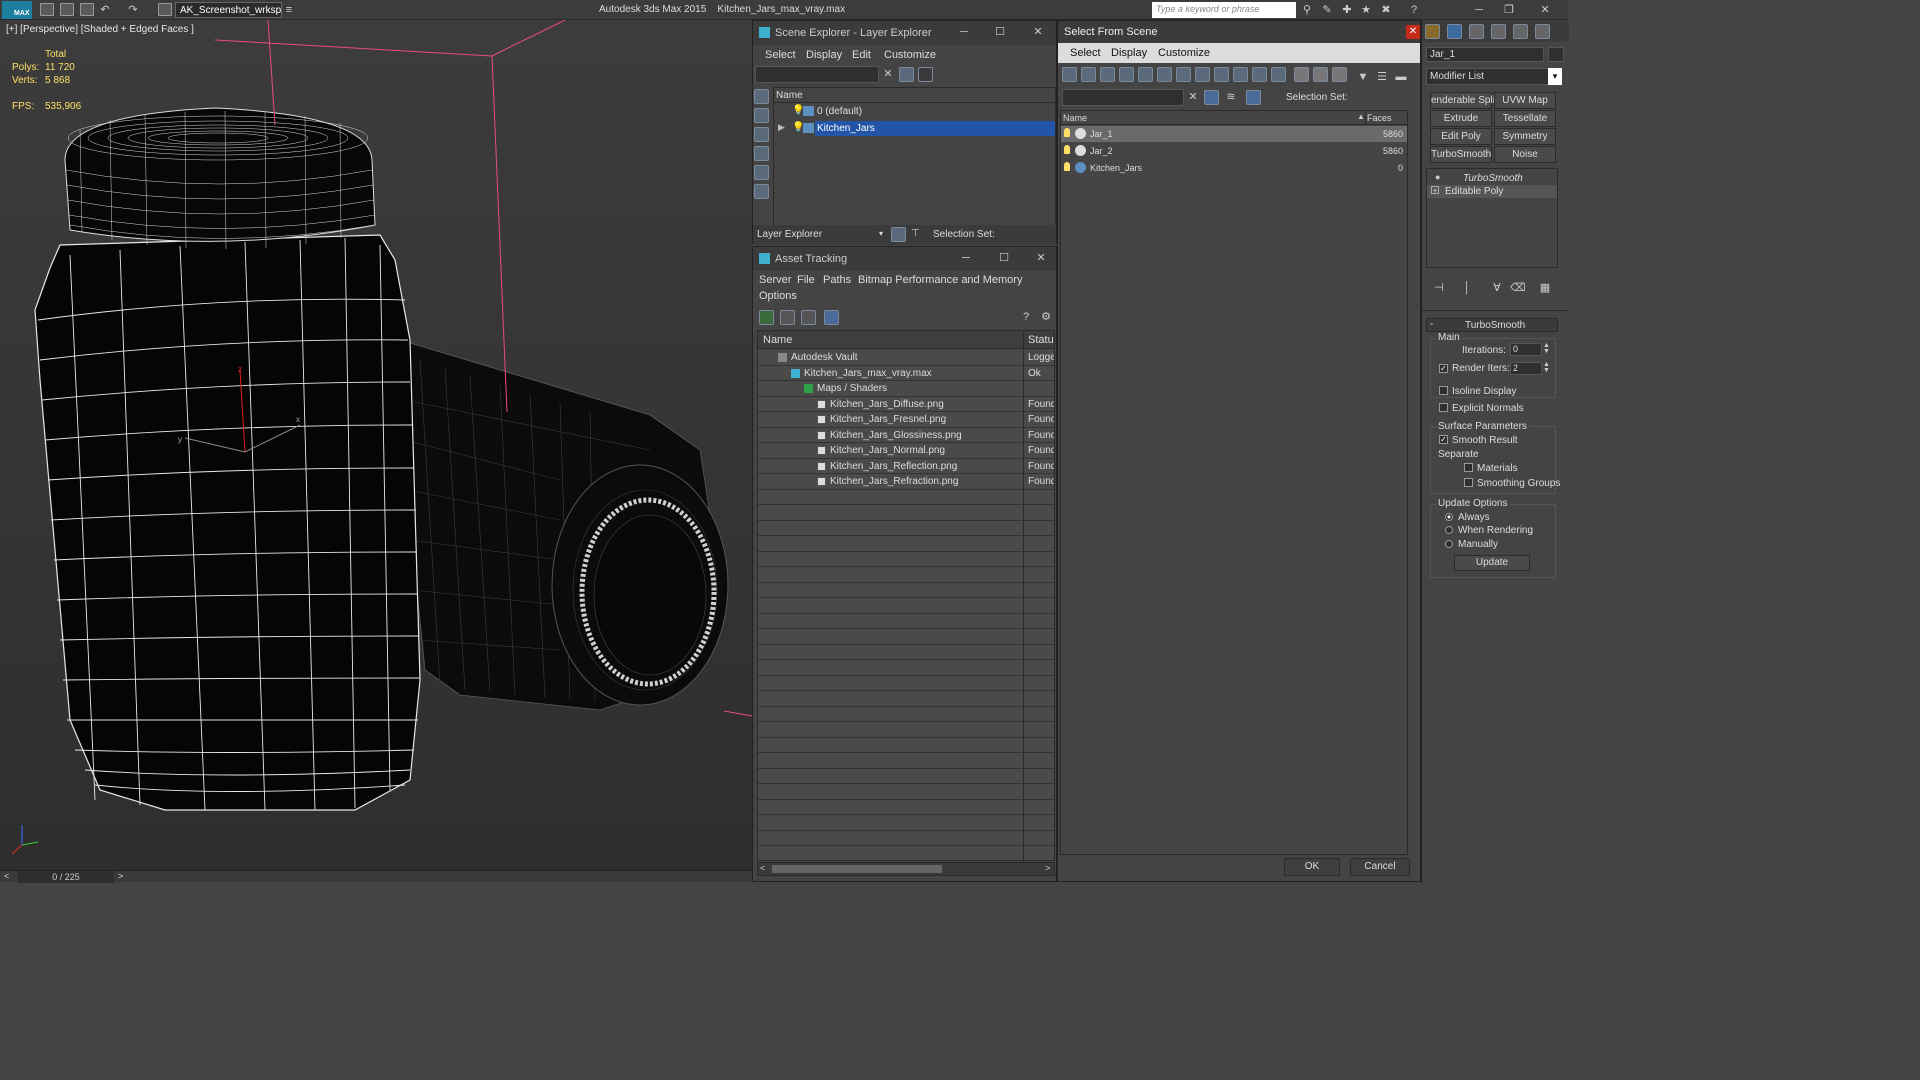 Image resolution: width=1920 pixels, height=1080 pixels. Describe the element at coordinates (1432, 31) in the screenshot. I see `create-tab-icon` at that location.